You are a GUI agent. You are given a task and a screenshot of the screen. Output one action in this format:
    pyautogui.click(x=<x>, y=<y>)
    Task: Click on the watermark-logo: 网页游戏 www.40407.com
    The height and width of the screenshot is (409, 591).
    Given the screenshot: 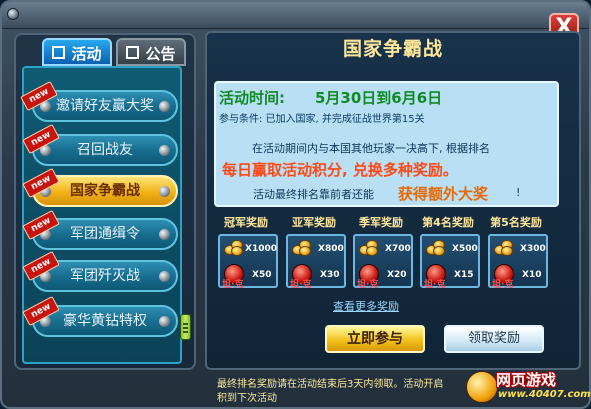 What is the action you would take?
    pyautogui.click(x=528, y=386)
    